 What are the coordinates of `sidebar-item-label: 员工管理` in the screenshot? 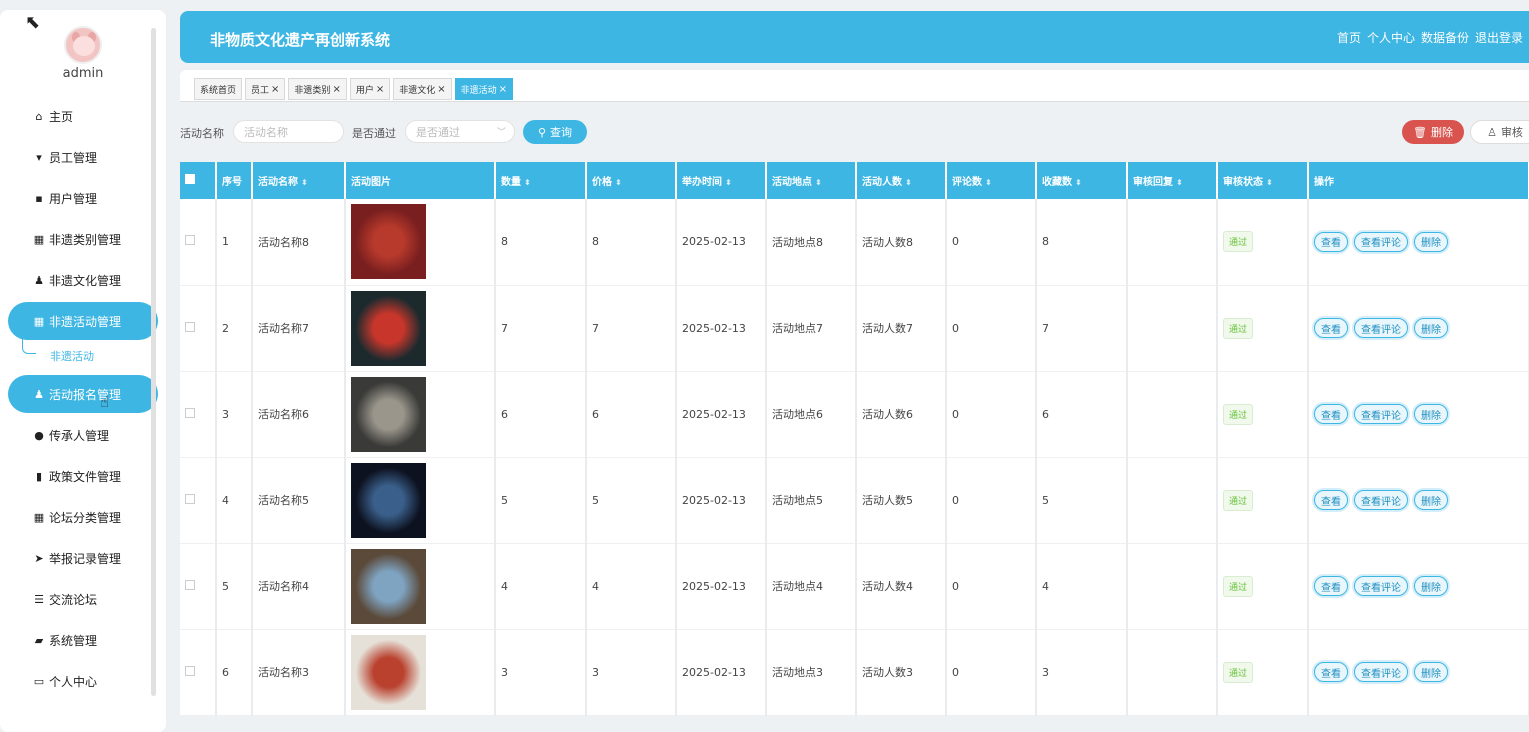 It's located at (73, 157).